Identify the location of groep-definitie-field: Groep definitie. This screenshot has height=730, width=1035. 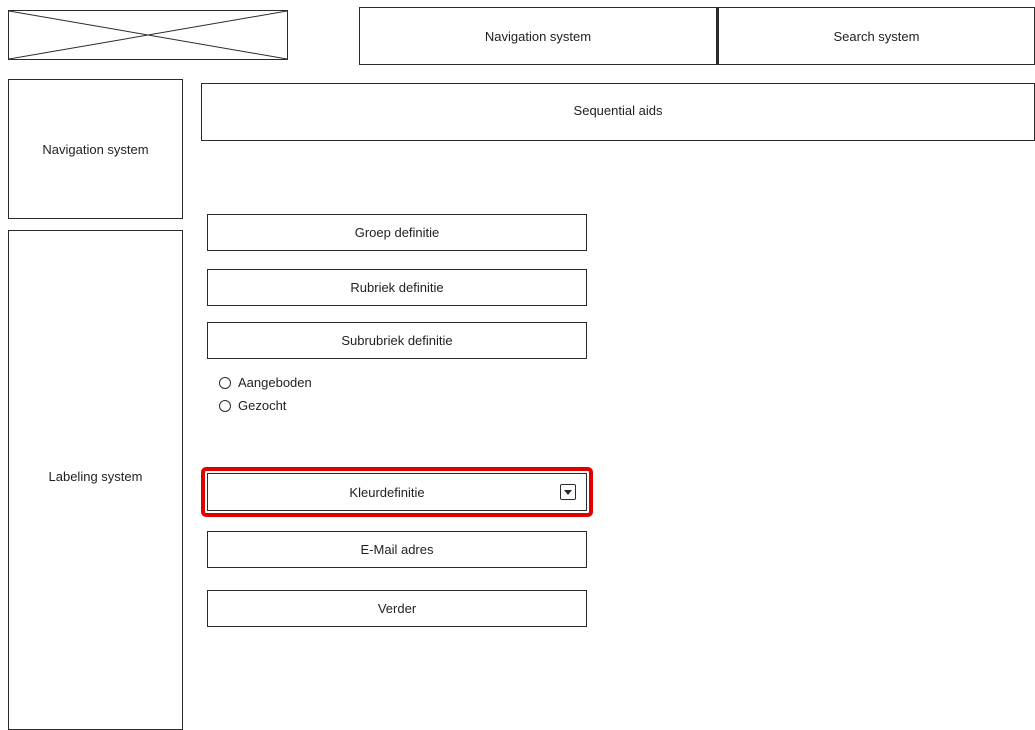
(397, 232).